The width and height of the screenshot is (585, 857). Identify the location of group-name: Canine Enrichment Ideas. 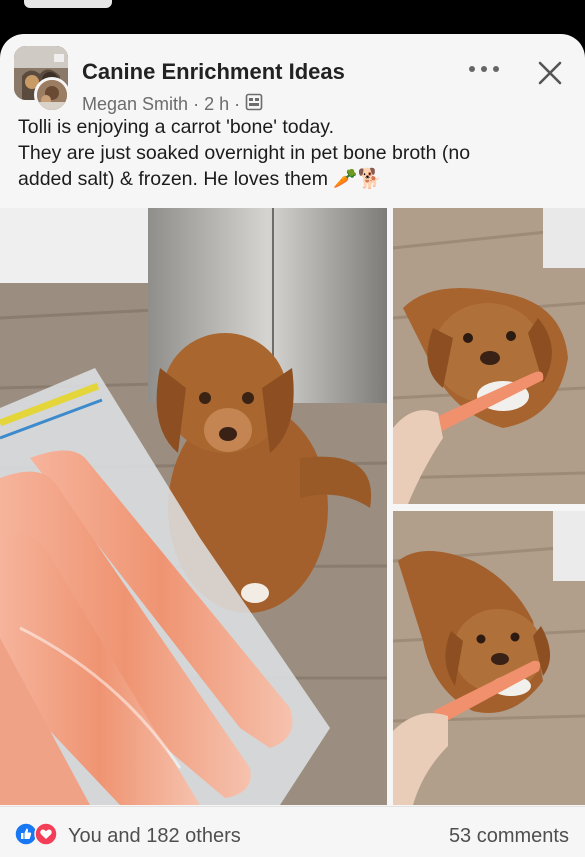
(213, 72).